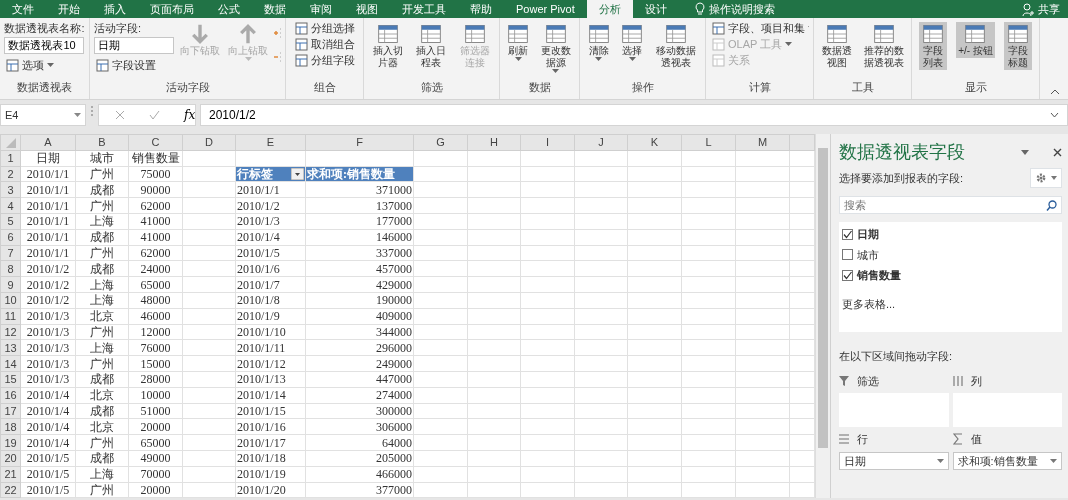 The height and width of the screenshot is (500, 1068). What do you see at coordinates (297, 174) in the screenshot?
I see `filter-dropdown-icon` at bounding box center [297, 174].